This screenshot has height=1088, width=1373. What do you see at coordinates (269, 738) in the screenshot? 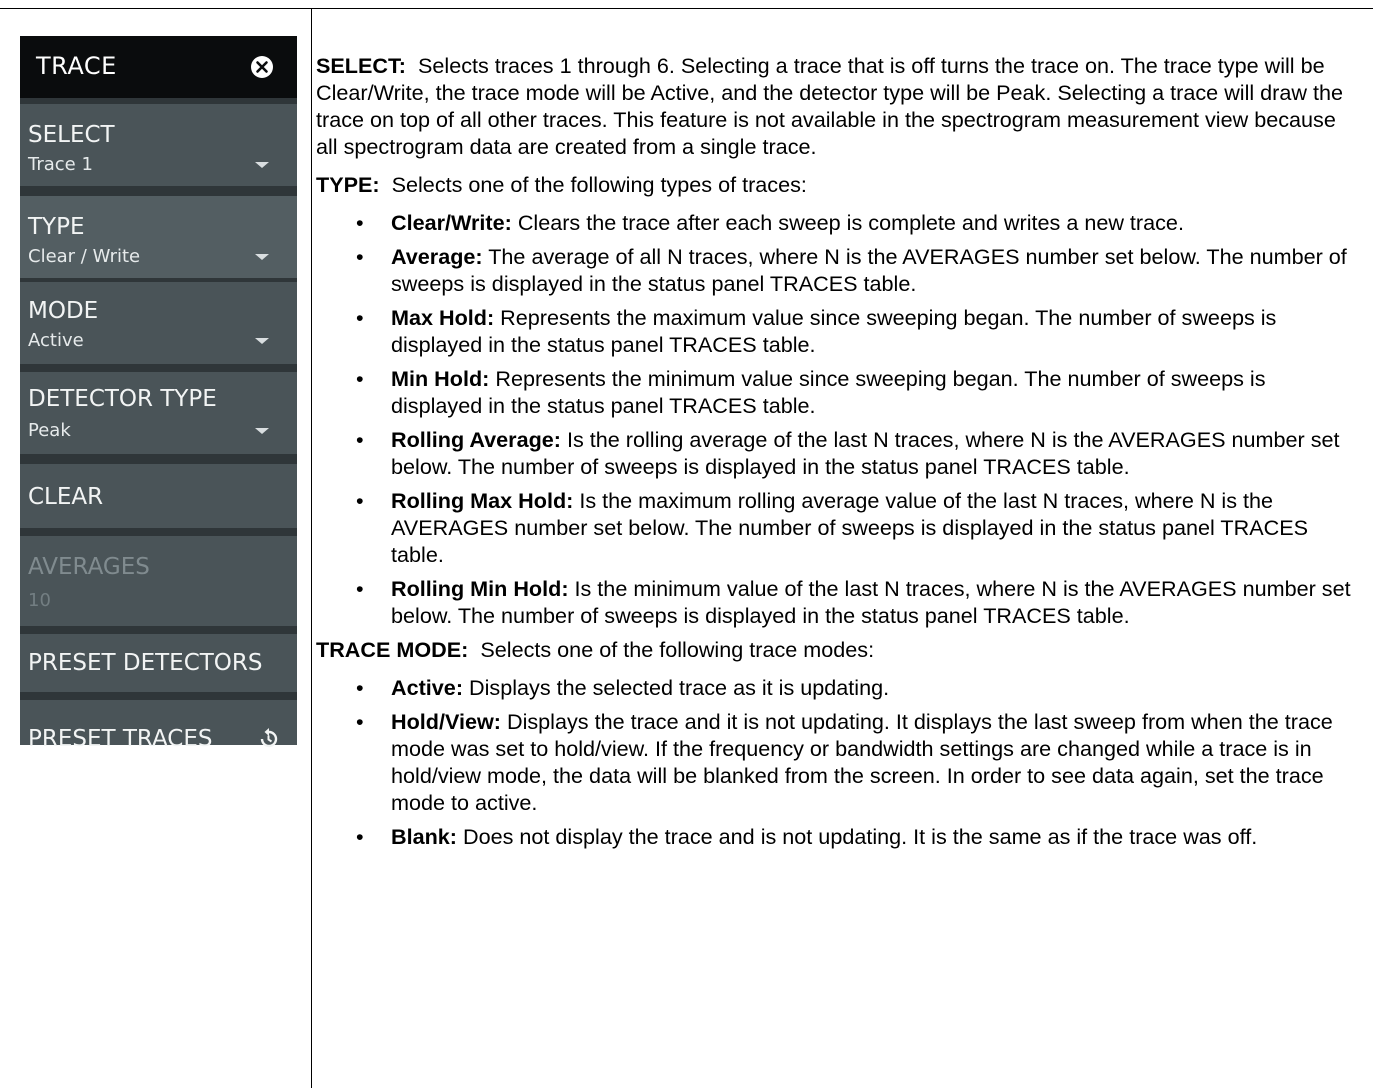
I see `reset-icon` at bounding box center [269, 738].